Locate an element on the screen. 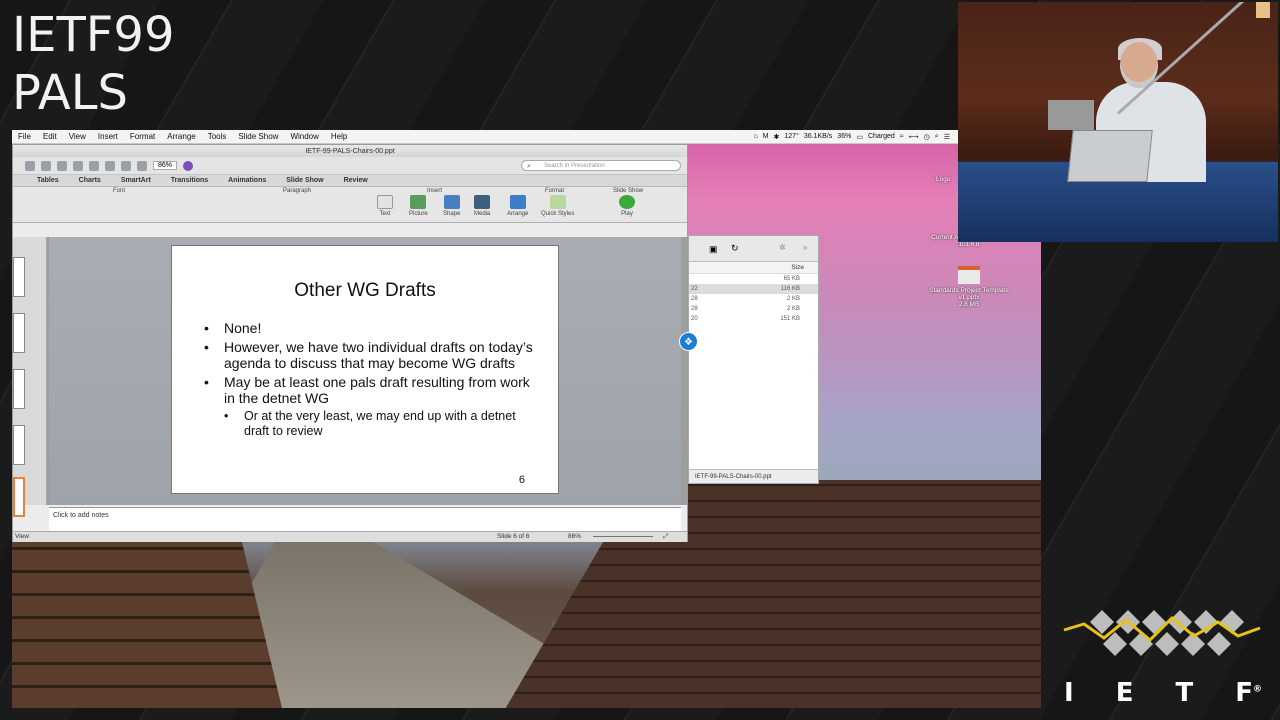  group-paragraph: Paragraph is located at coordinates (297, 191).